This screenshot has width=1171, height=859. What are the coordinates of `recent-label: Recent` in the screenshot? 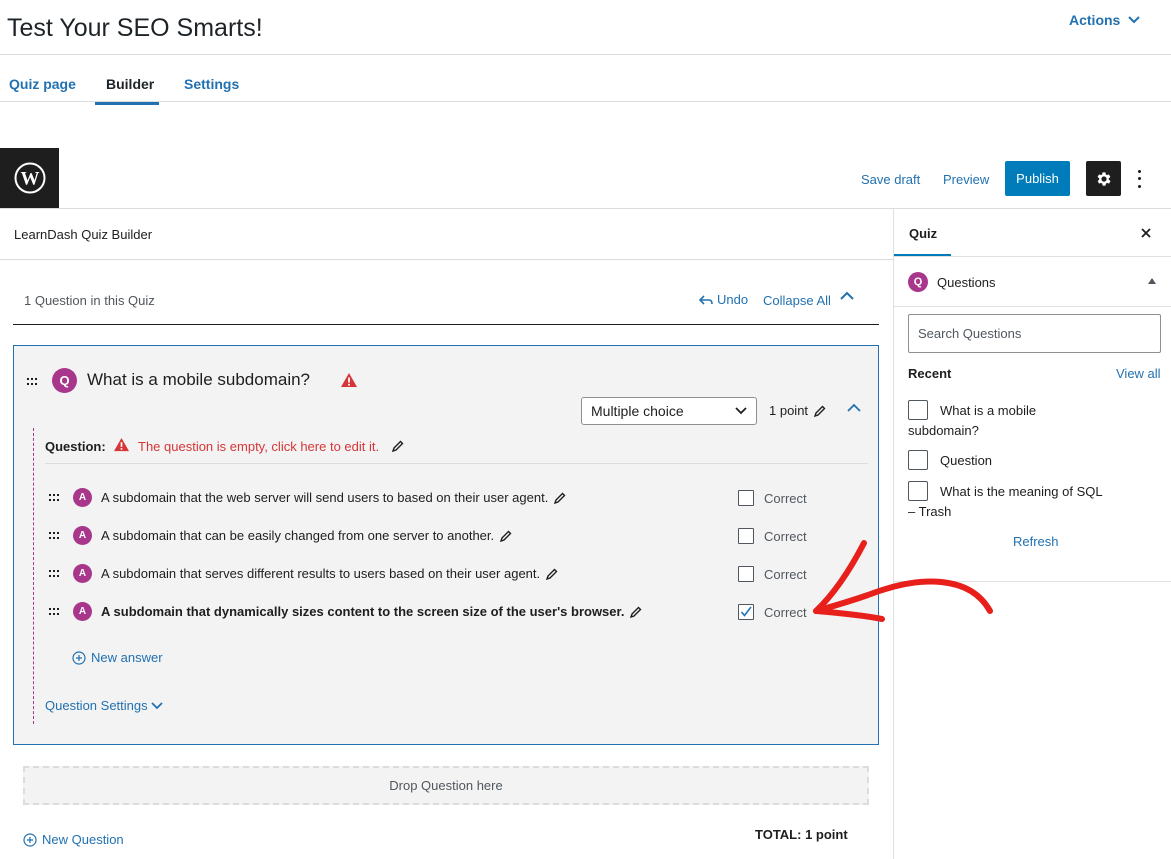 It's located at (930, 373).